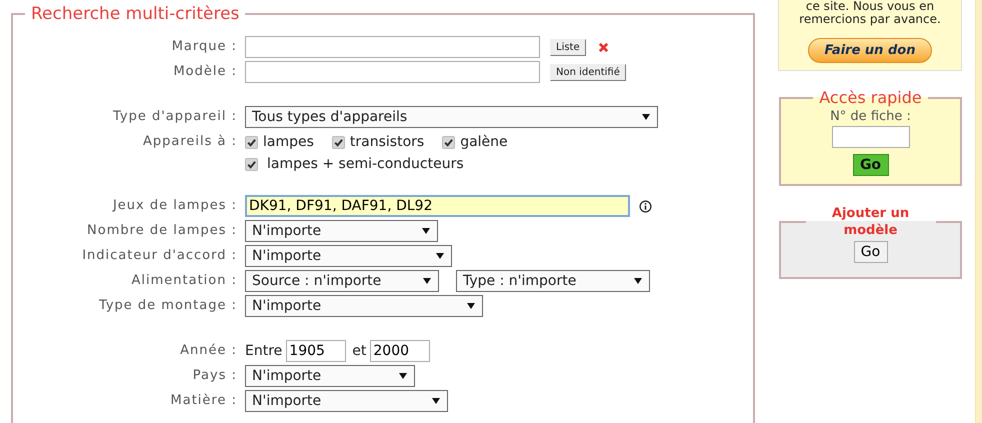 The width and height of the screenshot is (982, 423). Describe the element at coordinates (203, 401) in the screenshot. I see `field-label: Matière :` at that location.